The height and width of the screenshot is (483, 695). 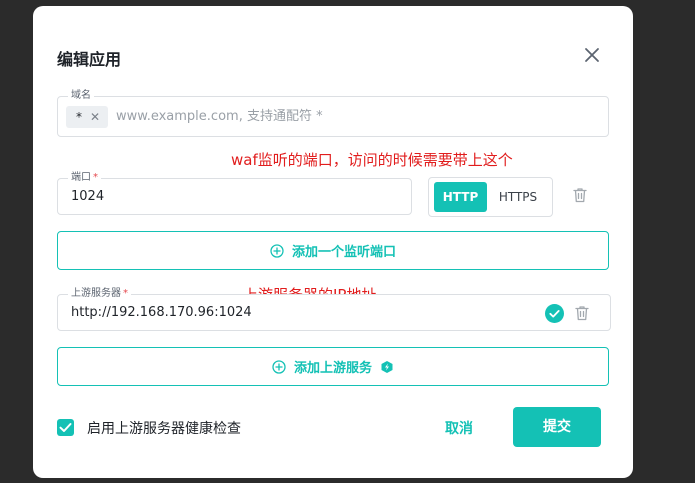 I want to click on add-port-button: 添加一个监听端口, so click(x=333, y=250).